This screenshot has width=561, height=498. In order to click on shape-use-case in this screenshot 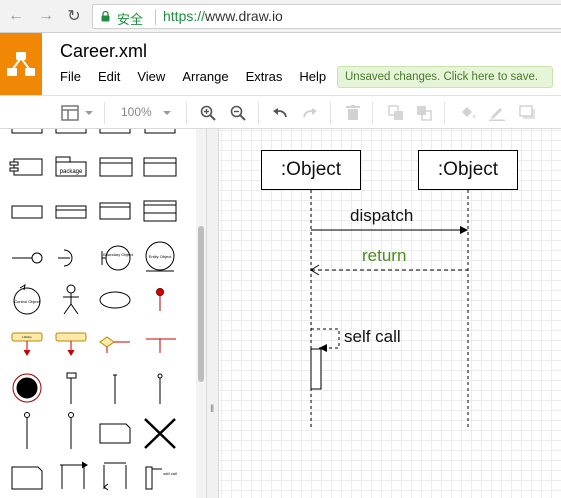, I will do `click(115, 300)`.